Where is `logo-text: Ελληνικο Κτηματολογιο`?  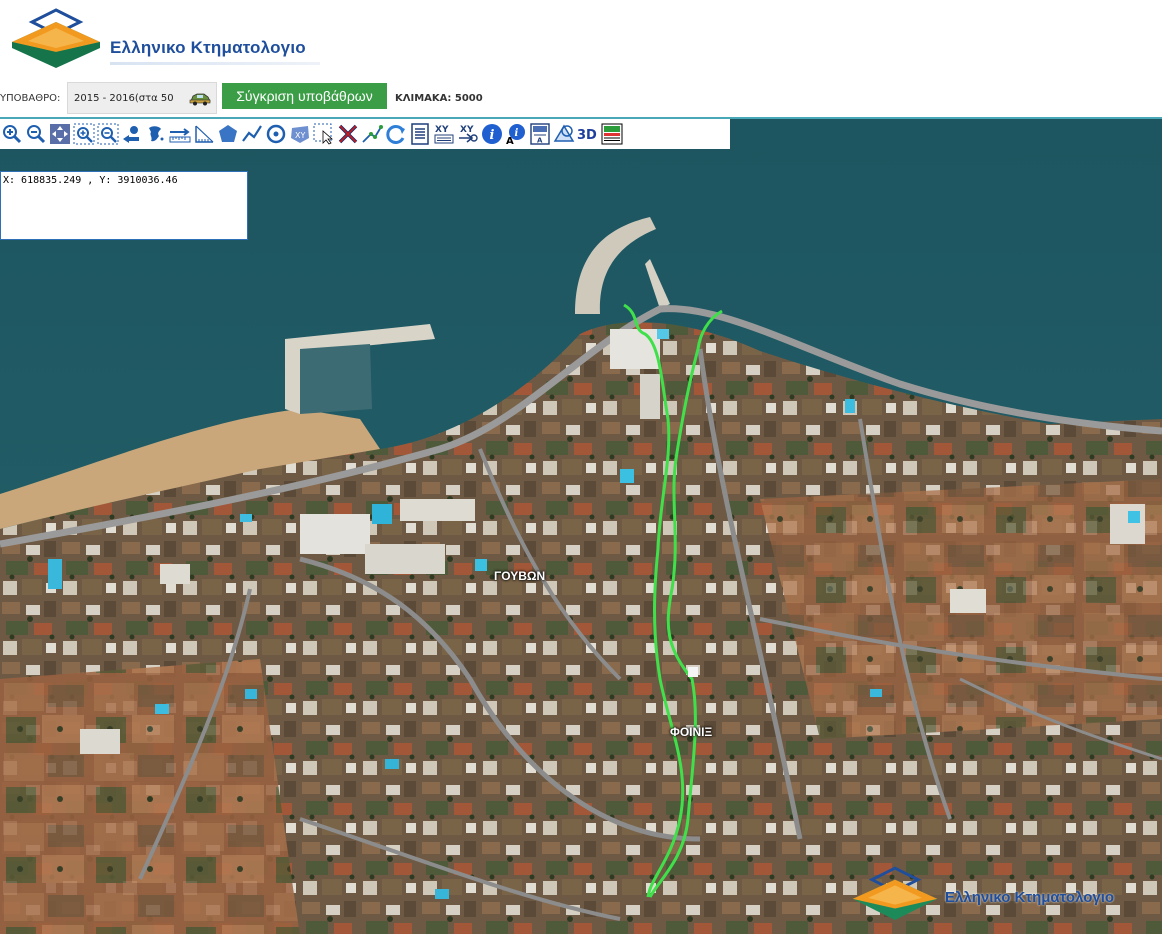
logo-text: Ελληνικο Κτηματολογιο is located at coordinates (208, 47).